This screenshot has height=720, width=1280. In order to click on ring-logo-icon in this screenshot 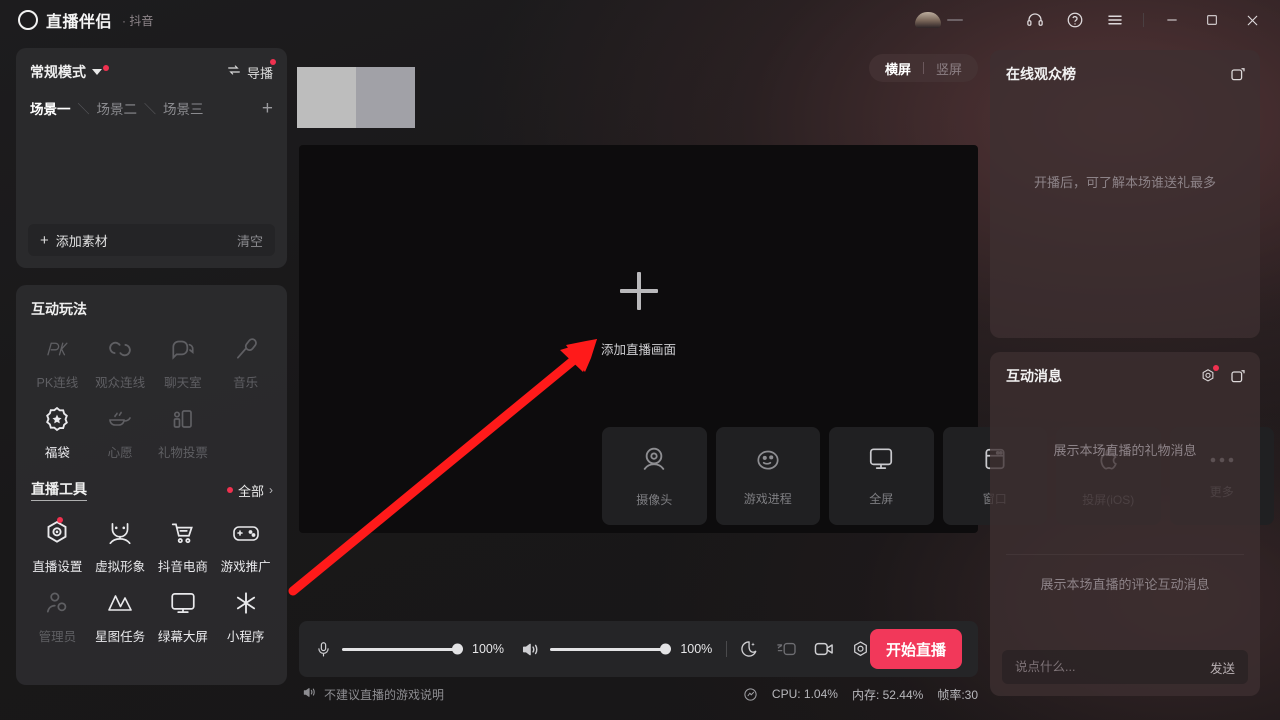, I will do `click(28, 20)`.